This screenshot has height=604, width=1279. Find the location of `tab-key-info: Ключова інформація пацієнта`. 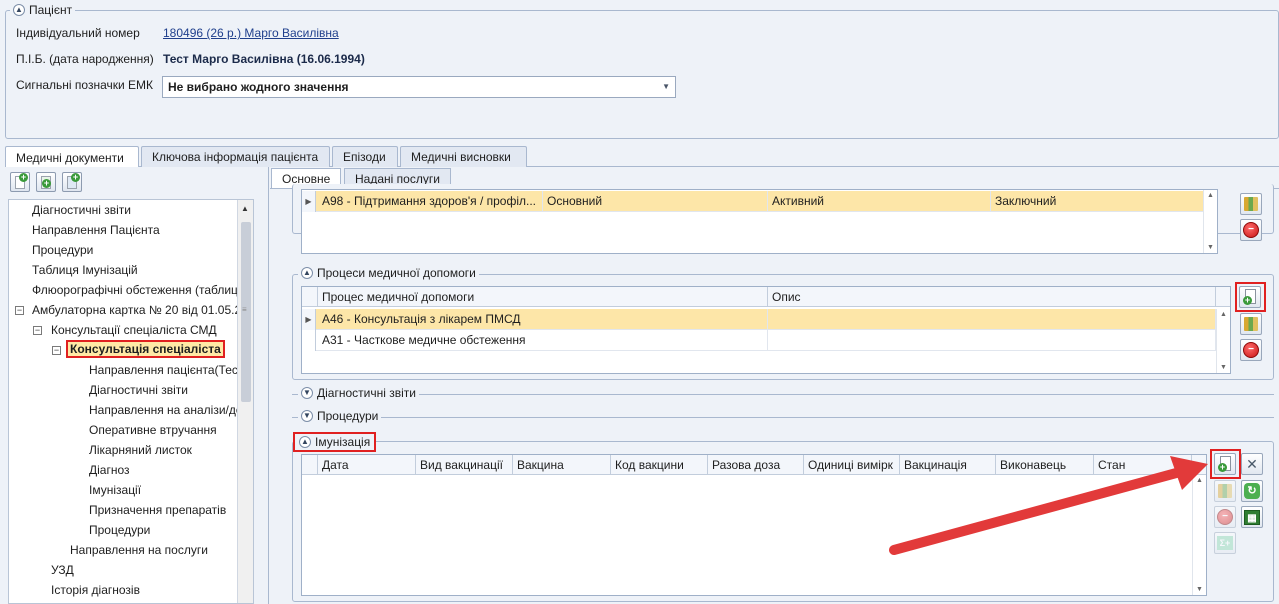

tab-key-info: Ключова інформація пацієнта is located at coordinates (235, 156).